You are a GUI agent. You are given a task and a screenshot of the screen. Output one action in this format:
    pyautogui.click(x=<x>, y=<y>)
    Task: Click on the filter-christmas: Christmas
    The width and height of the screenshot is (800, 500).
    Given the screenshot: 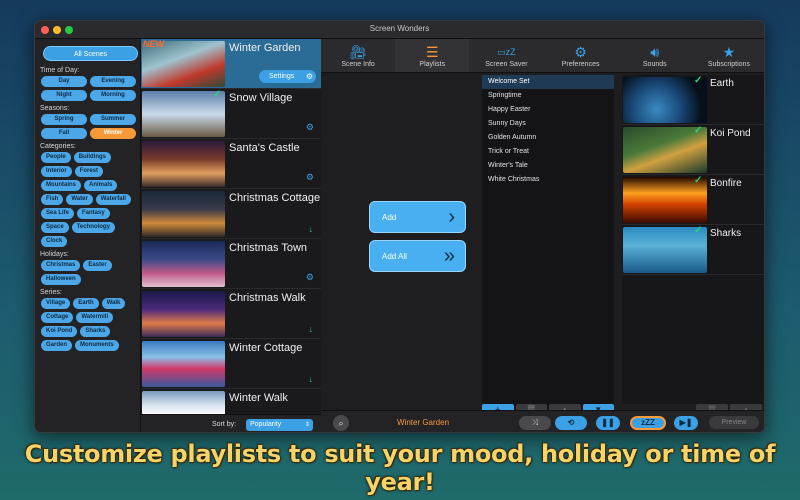 What is the action you would take?
    pyautogui.click(x=61, y=265)
    